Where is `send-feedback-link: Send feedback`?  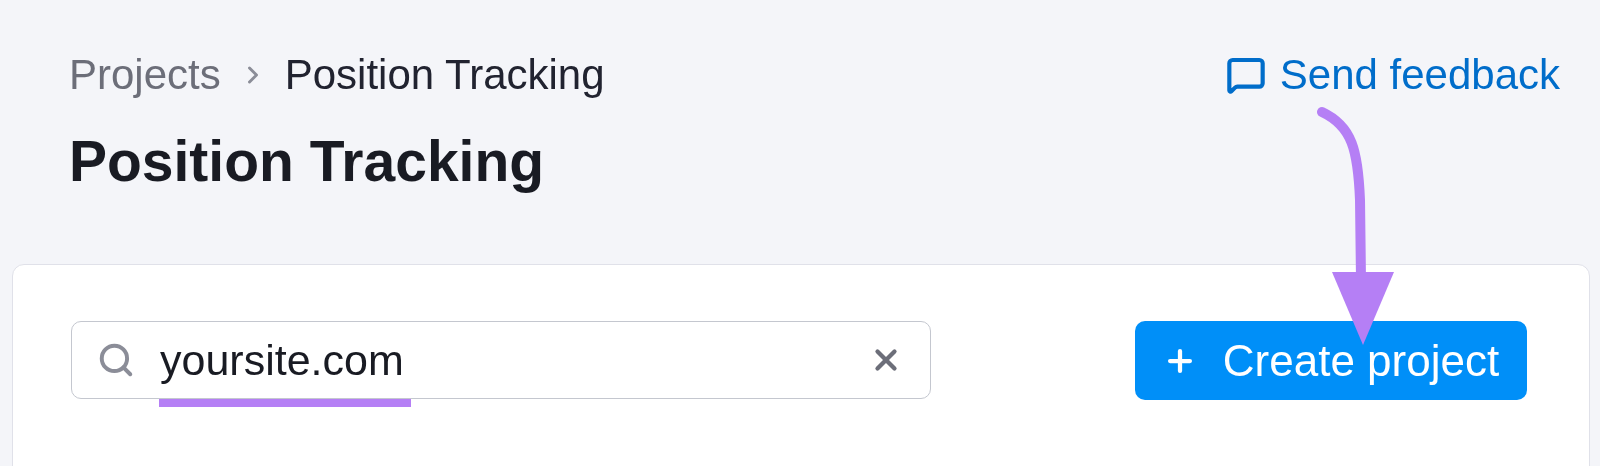 send-feedback-link: Send feedback is located at coordinates (1392, 75).